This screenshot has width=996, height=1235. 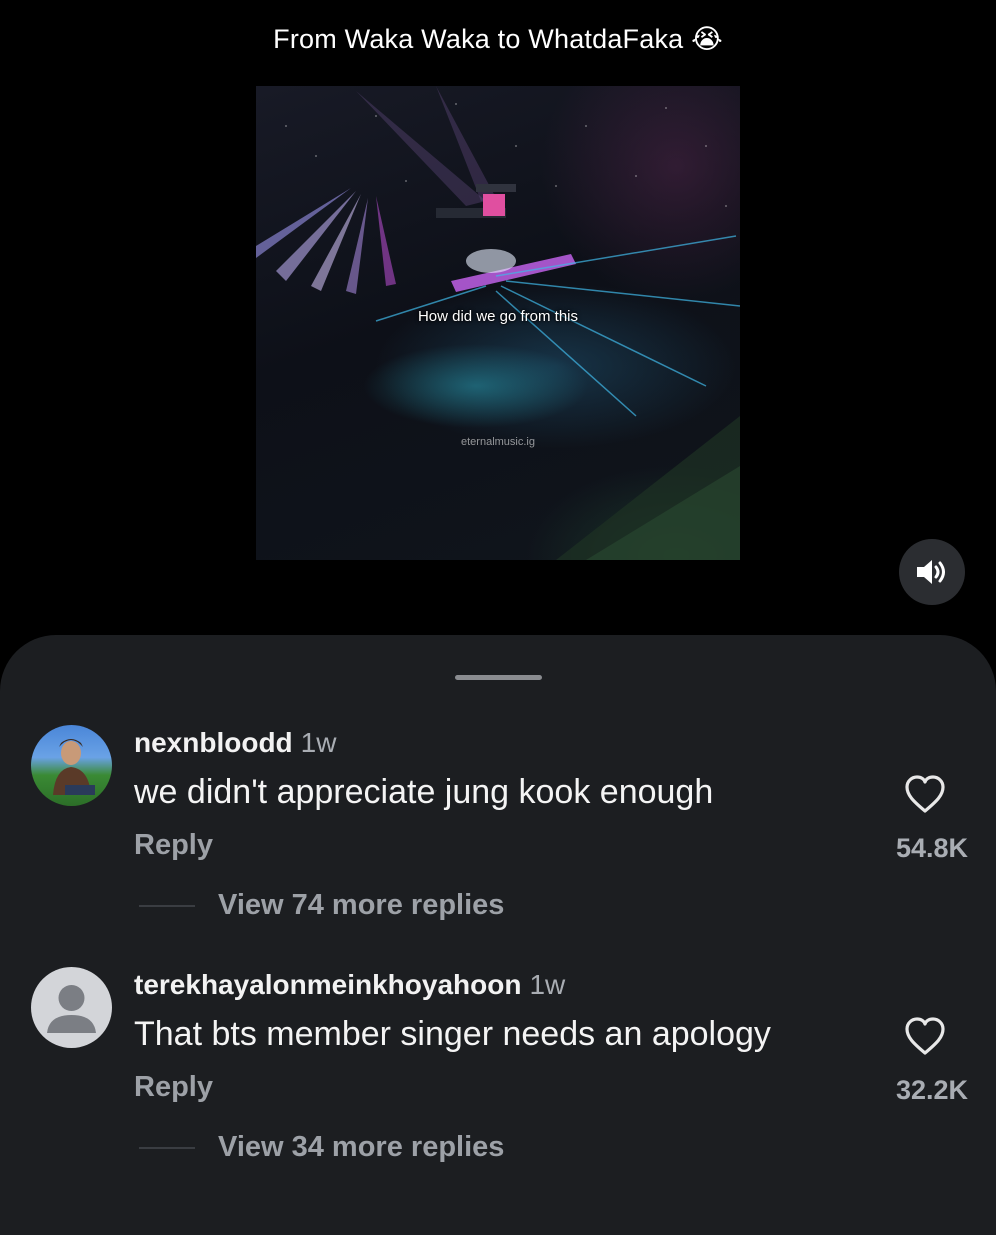 I want to click on sheet-drag-handle, so click(x=498, y=677).